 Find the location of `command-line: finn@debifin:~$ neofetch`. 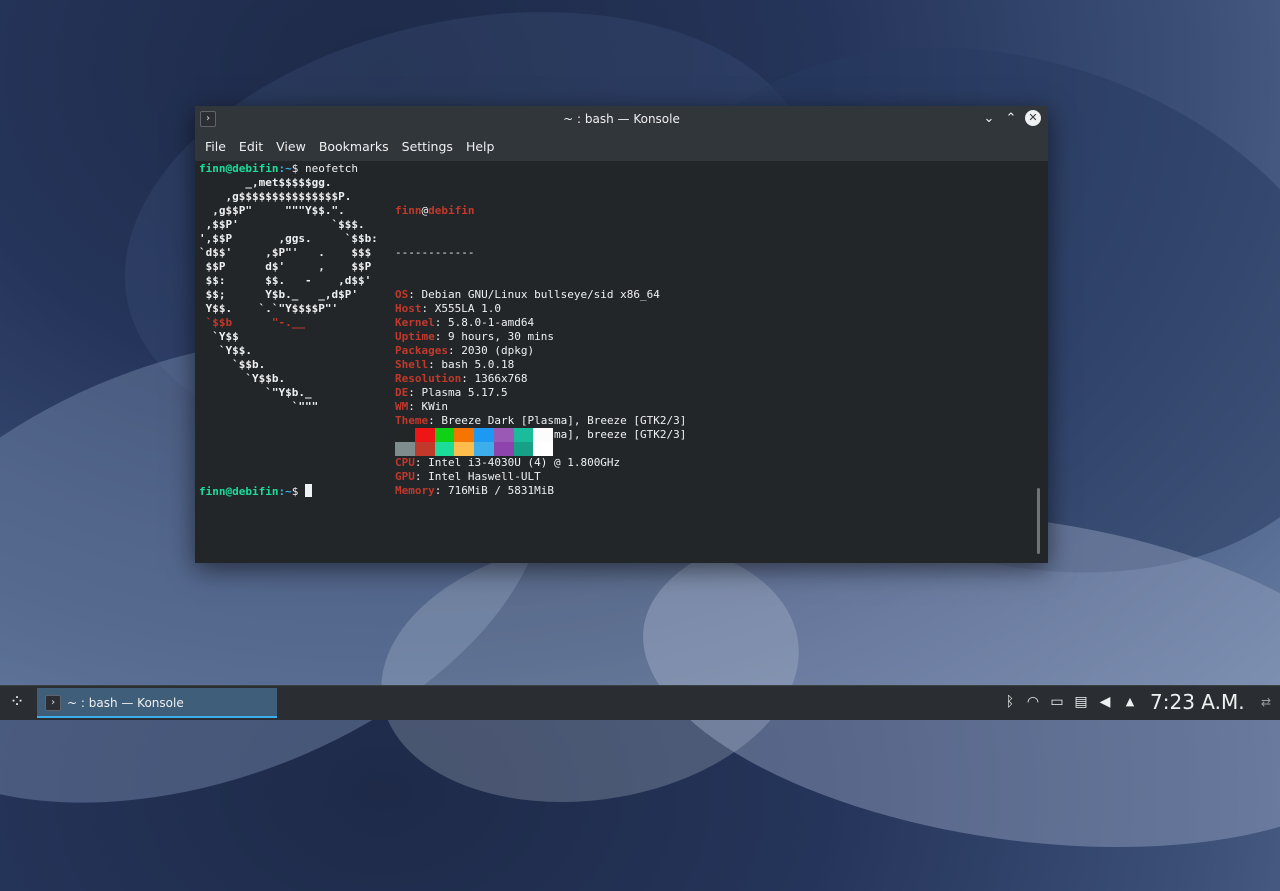

command-line: finn@debifin:~$ neofetch is located at coordinates (278, 169).